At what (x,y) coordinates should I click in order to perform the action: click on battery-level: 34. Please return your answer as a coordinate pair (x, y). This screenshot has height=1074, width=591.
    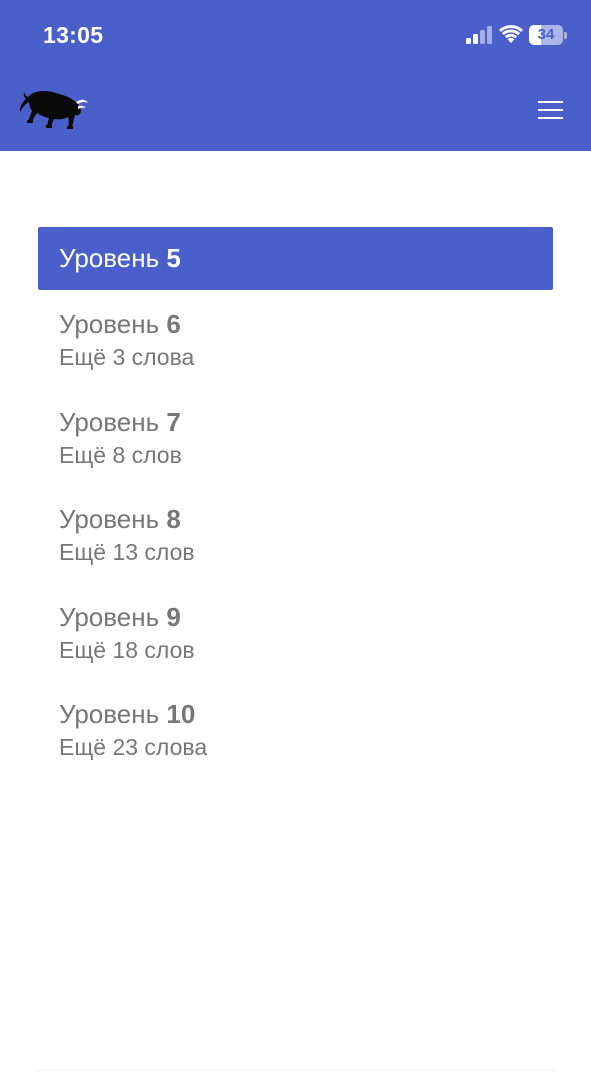
    Looking at the image, I should click on (546, 34).